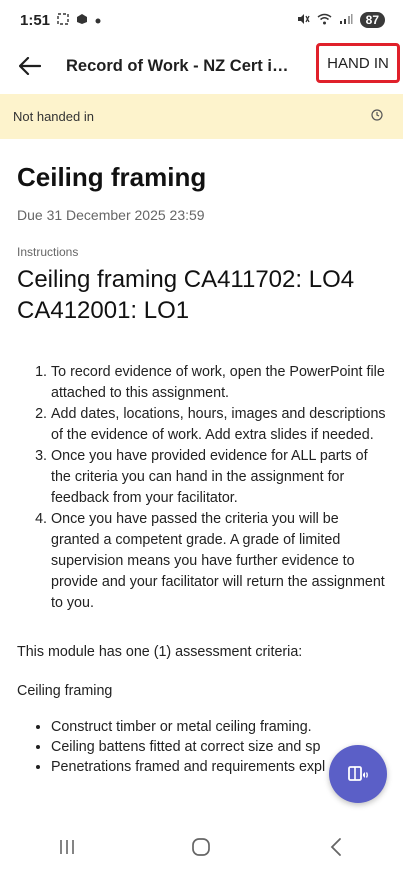 Image resolution: width=403 pixels, height=874 pixels. What do you see at coordinates (372, 20) in the screenshot?
I see `battery-indicator: 87` at bounding box center [372, 20].